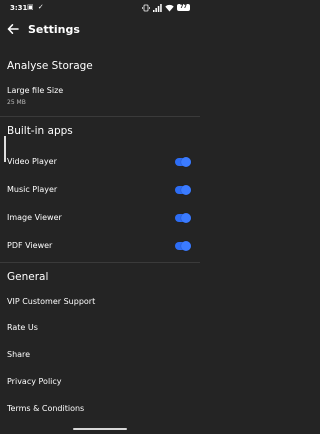  I want to click on share-item: Share, so click(18, 354).